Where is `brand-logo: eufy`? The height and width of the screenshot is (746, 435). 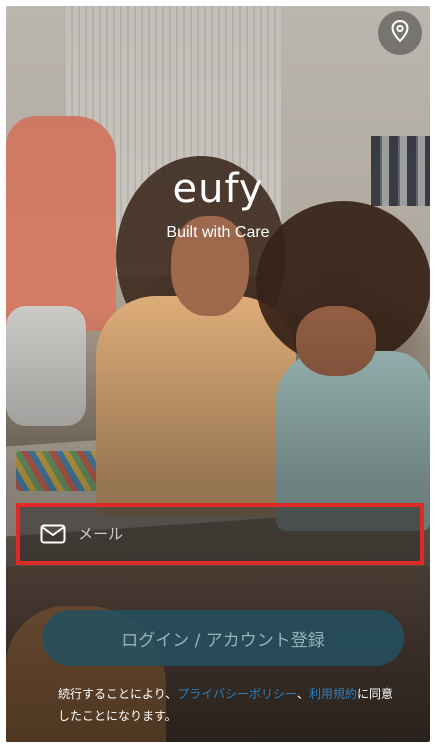
brand-logo: eufy is located at coordinates (218, 189).